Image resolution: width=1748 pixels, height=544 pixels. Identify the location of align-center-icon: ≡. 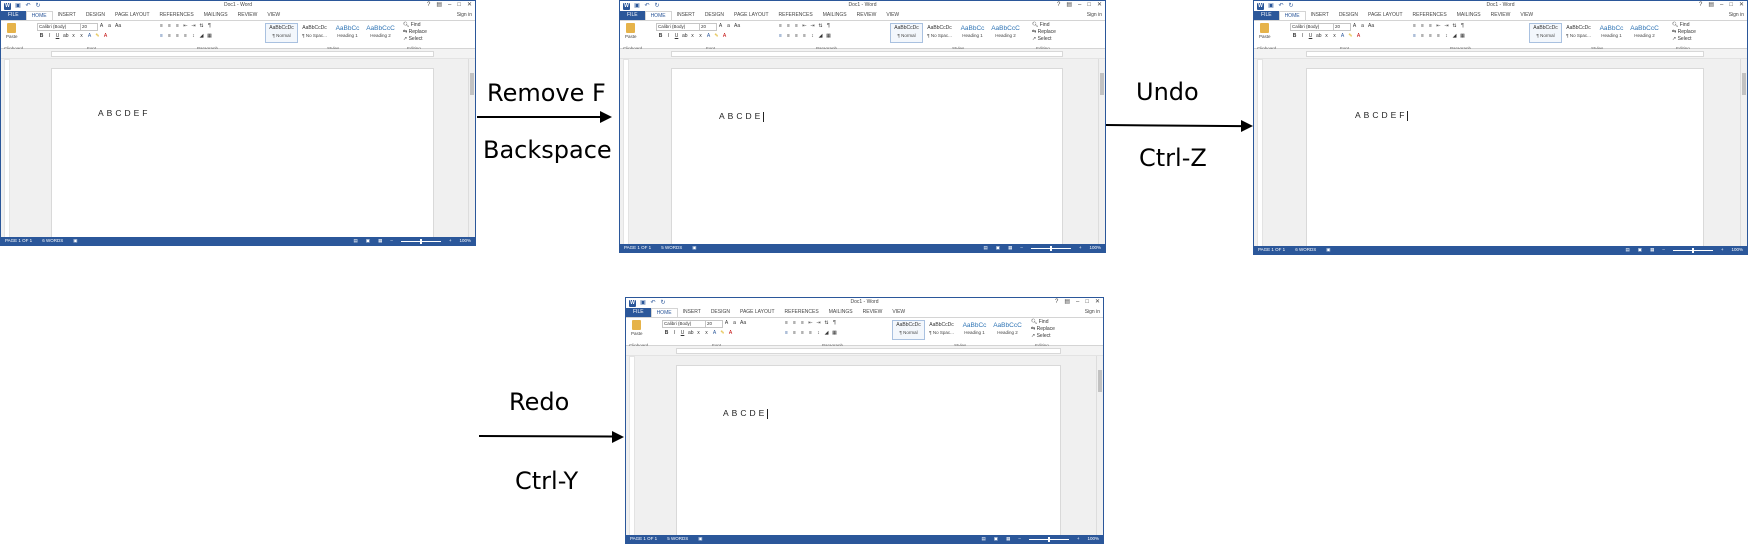
(794, 333).